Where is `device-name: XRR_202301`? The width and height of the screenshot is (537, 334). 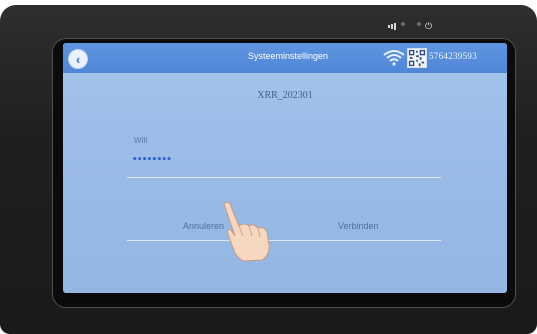
device-name: XRR_202301 is located at coordinates (285, 95).